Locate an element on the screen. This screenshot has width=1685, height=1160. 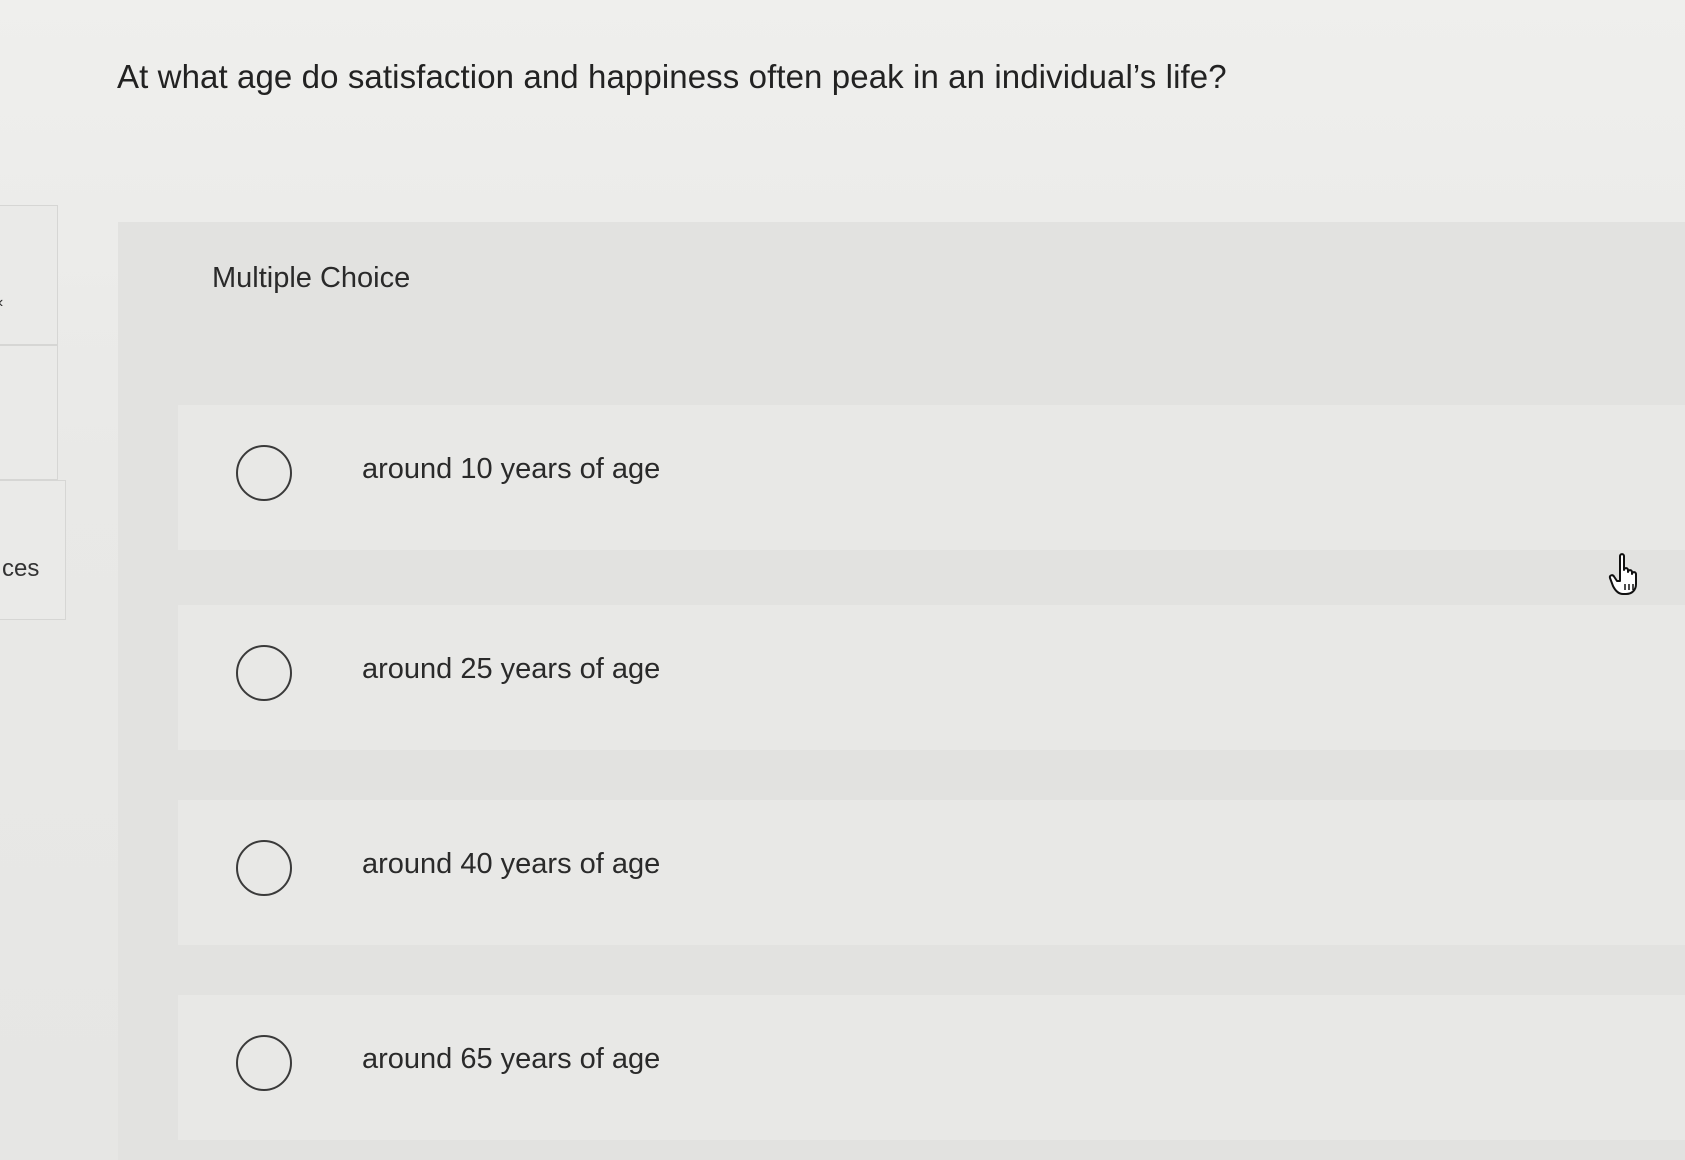
answer-option: around 40 years of age is located at coordinates (931, 872).